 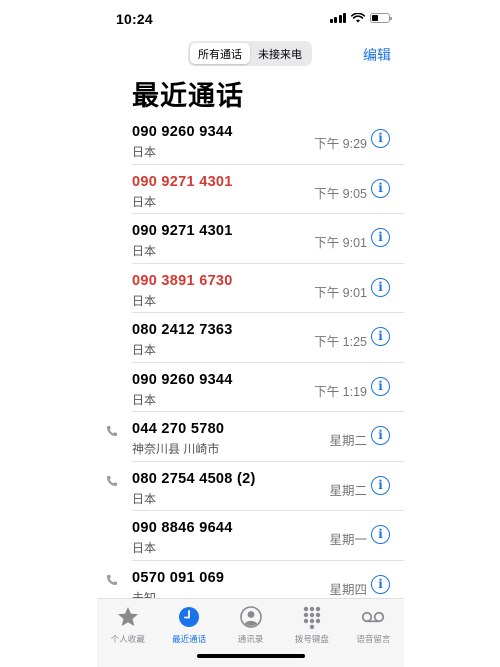 I want to click on status-bar: 10:24, so click(x=250, y=18).